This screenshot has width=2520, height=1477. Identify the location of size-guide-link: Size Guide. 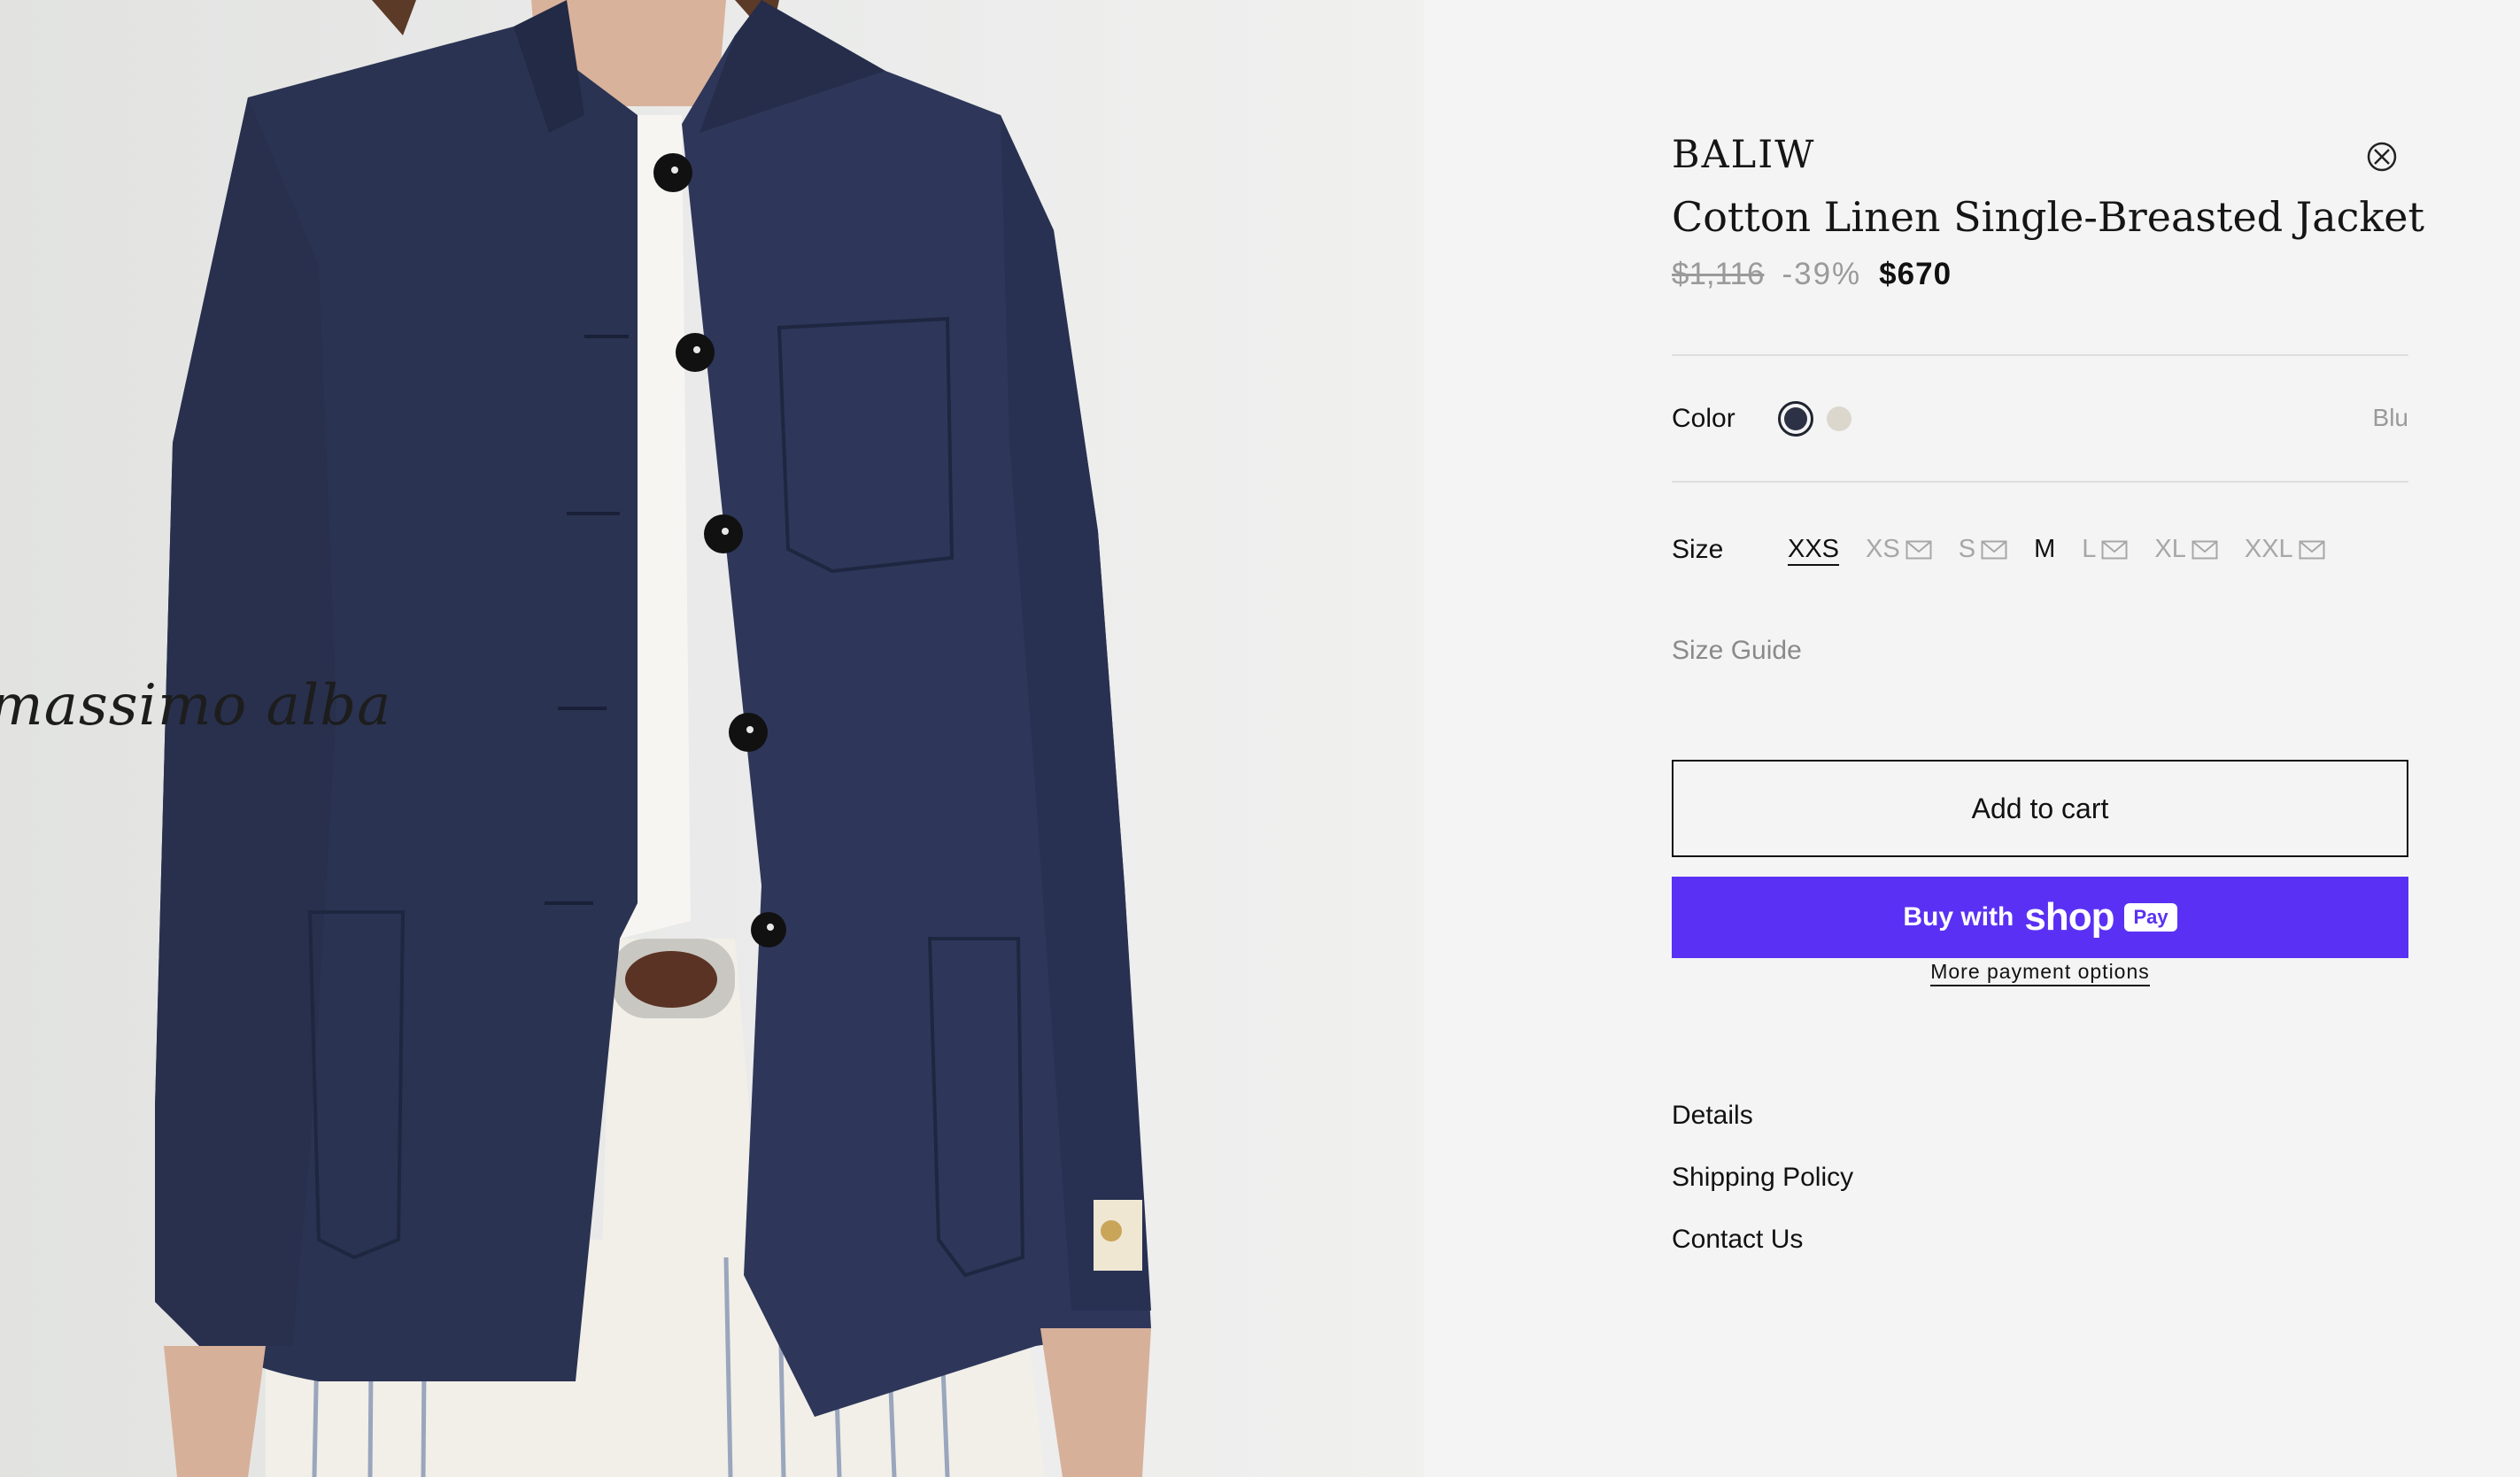
(1737, 651).